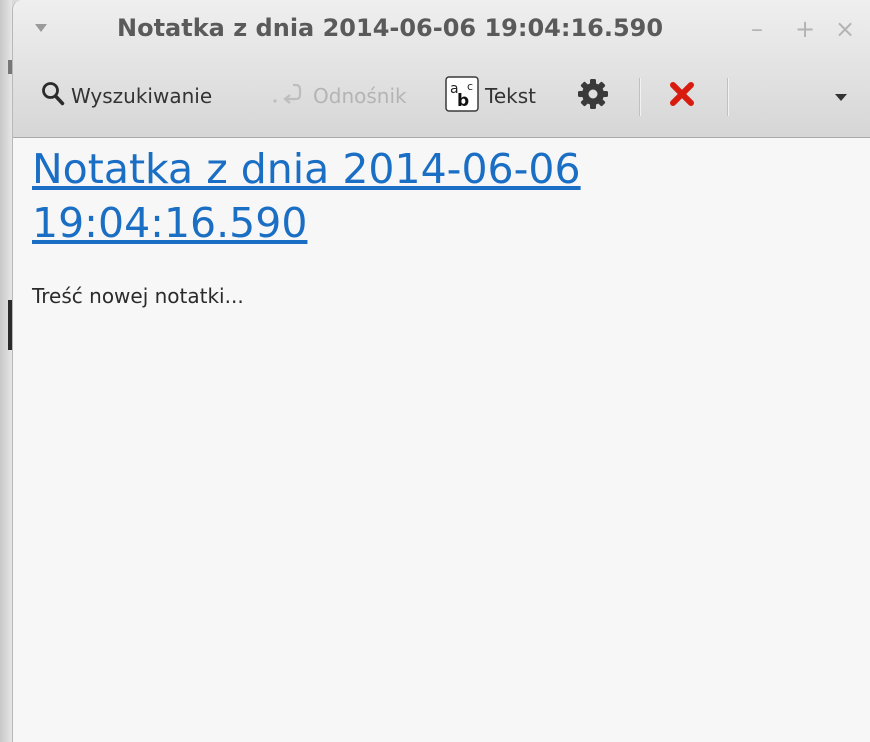 Image resolution: width=870 pixels, height=742 pixels. I want to click on link-icon, so click(289, 96).